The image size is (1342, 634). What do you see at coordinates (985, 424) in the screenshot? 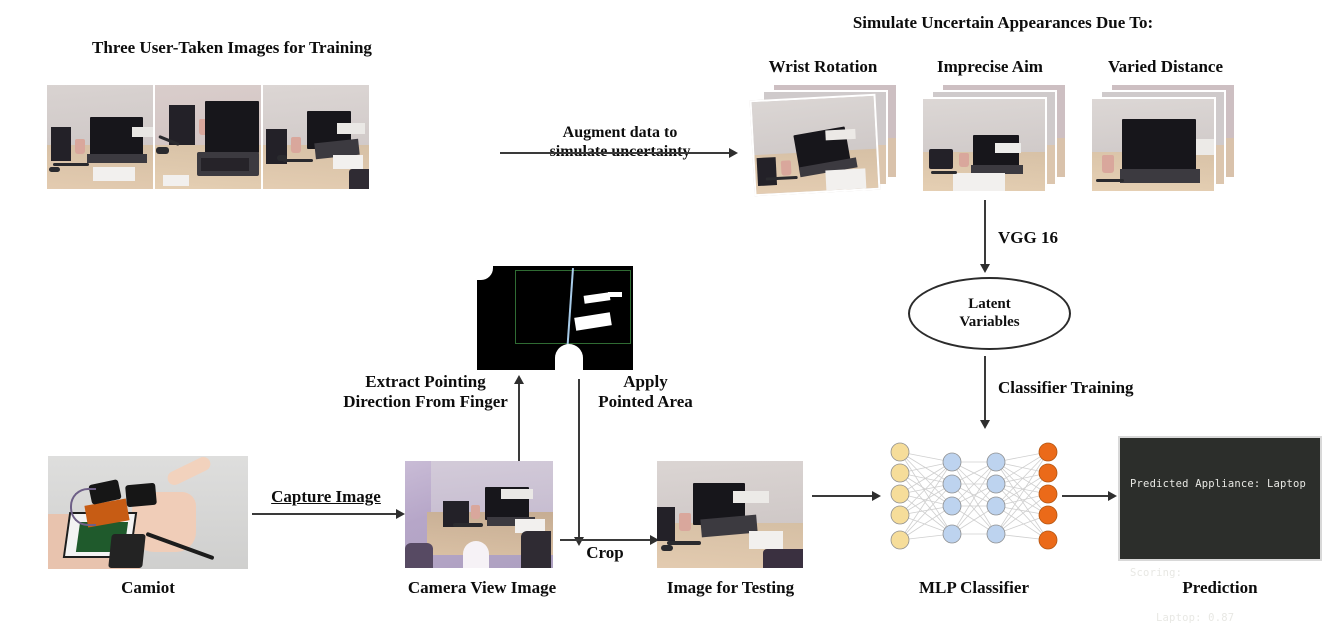
I see `arrow-head-classifier-training` at bounding box center [985, 424].